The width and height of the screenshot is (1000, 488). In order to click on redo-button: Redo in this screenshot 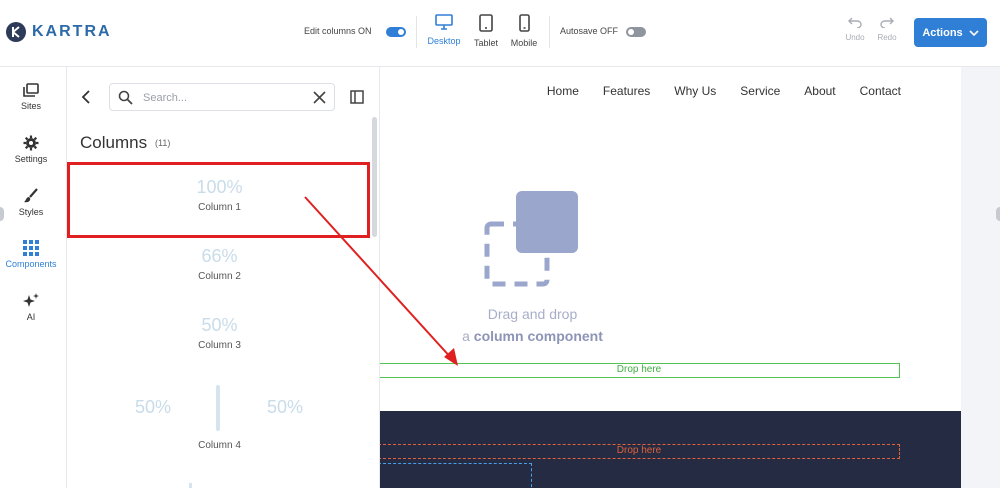, I will do `click(887, 29)`.